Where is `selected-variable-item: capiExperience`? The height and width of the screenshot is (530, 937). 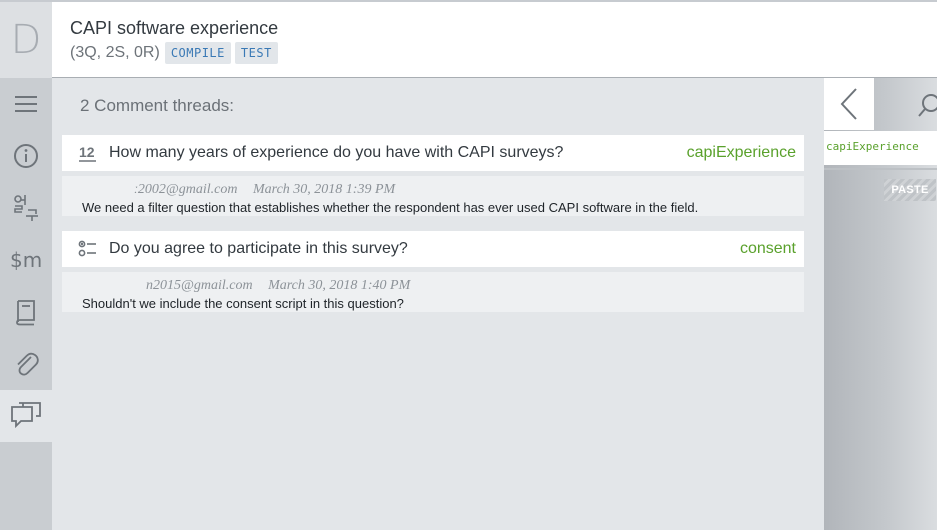 selected-variable-item: capiExperience is located at coordinates (880, 148).